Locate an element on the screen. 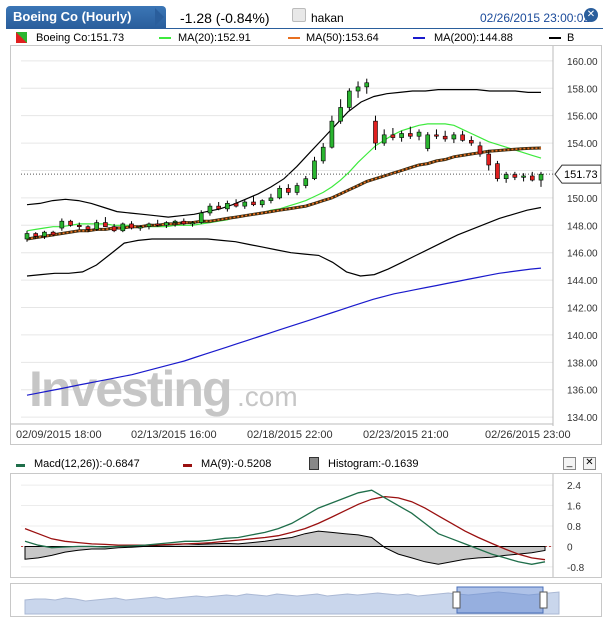 This screenshot has height=627, width=613. y-tick-label: 136.00 is located at coordinates (582, 391).